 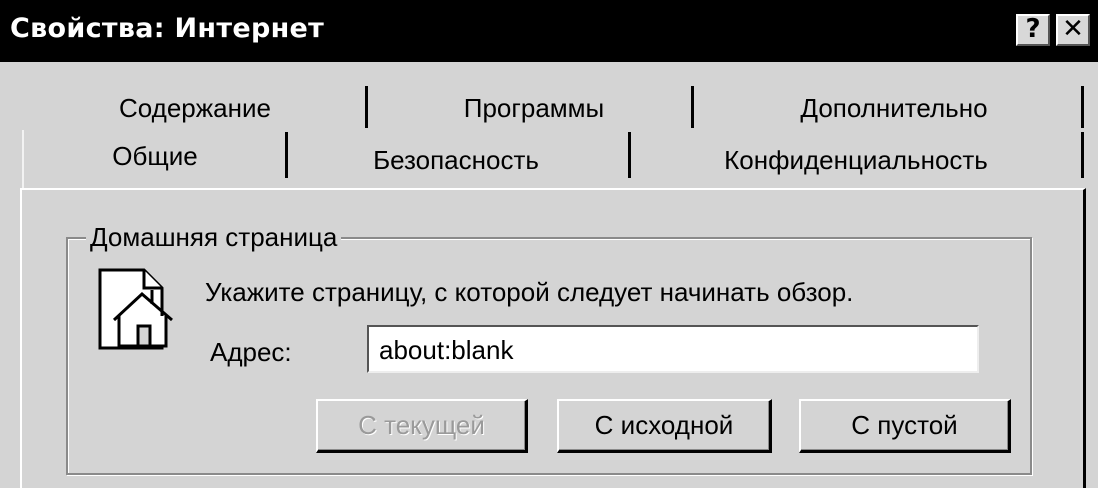 I want to click on help-button: ?, so click(x=1033, y=30).